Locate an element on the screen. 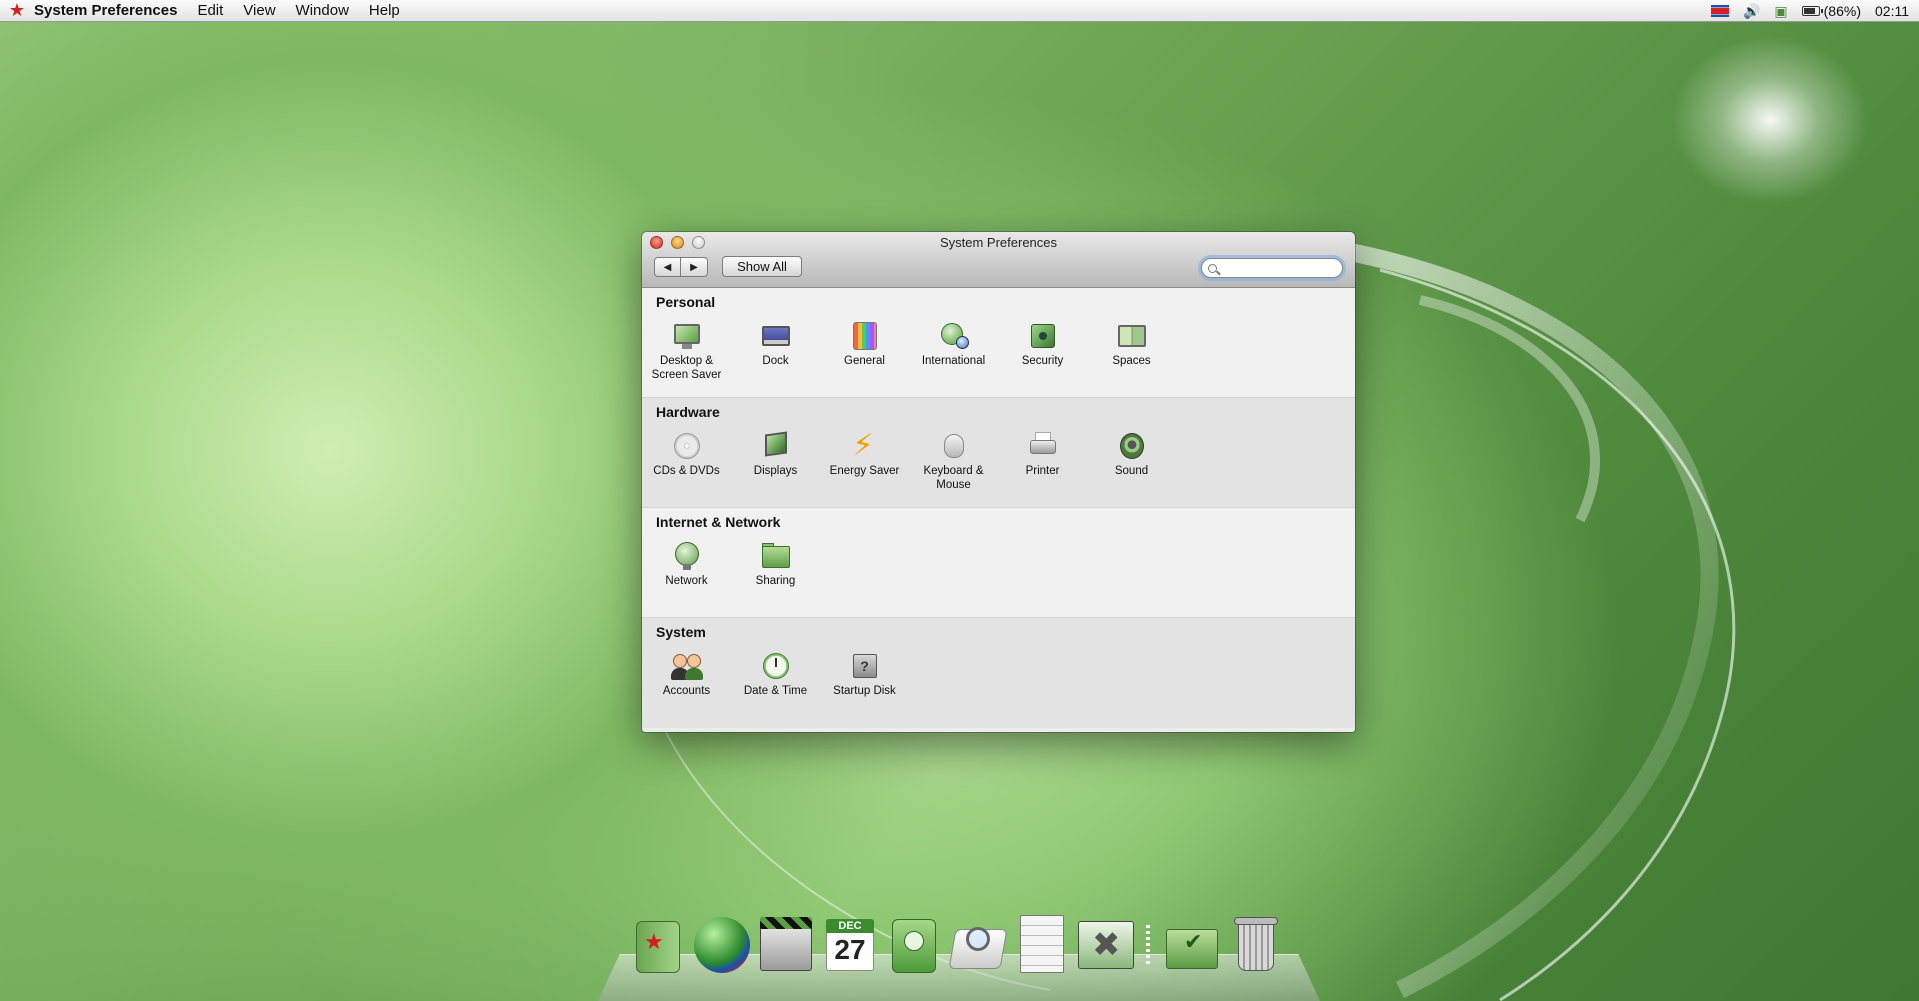  pane-keyboard-mouse: Keyboard & Mouse is located at coordinates (953, 461).